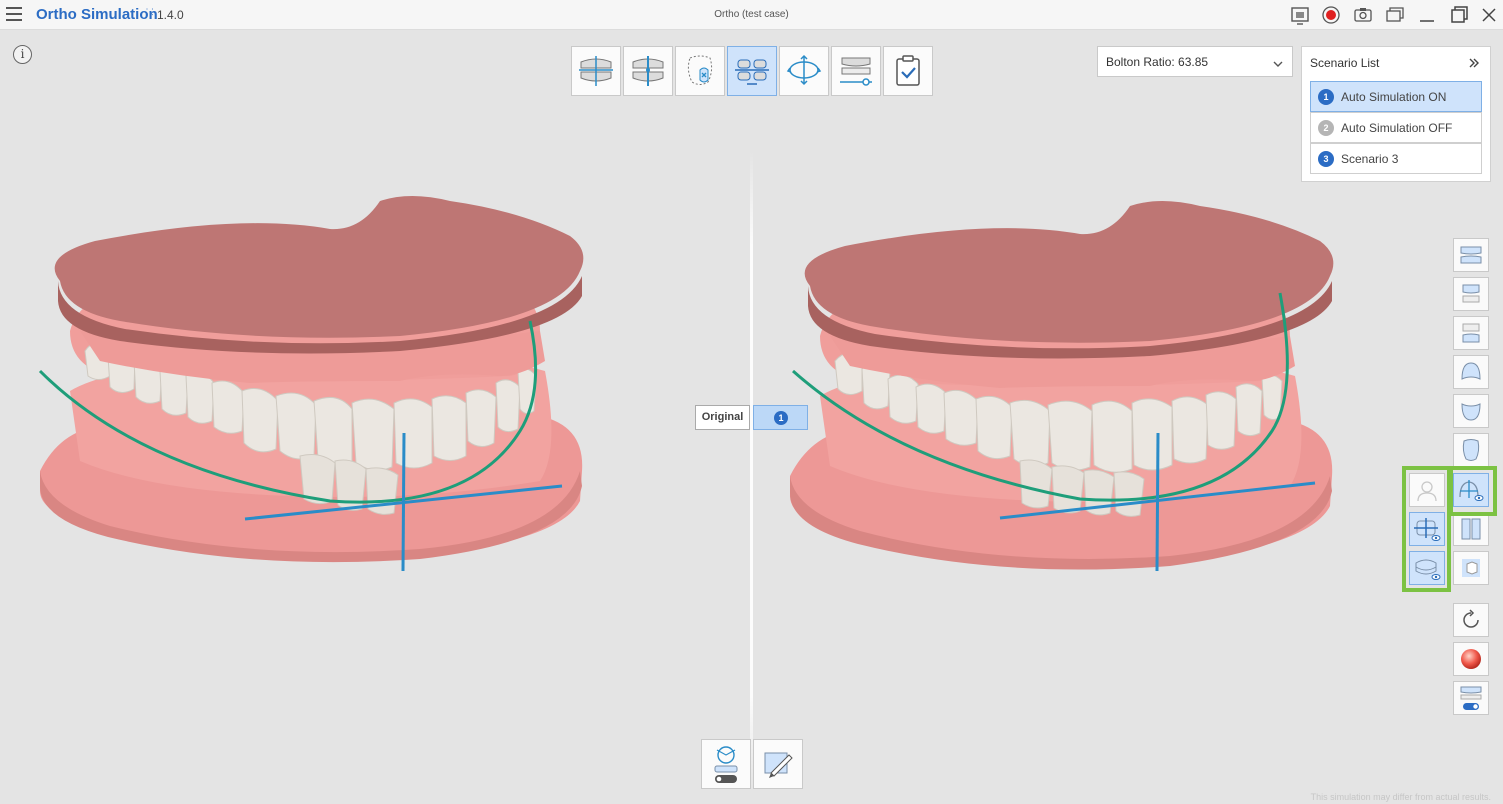 This screenshot has width=1503, height=804. What do you see at coordinates (1326, 128) in the screenshot?
I see `scenario-number-badge: 2` at bounding box center [1326, 128].